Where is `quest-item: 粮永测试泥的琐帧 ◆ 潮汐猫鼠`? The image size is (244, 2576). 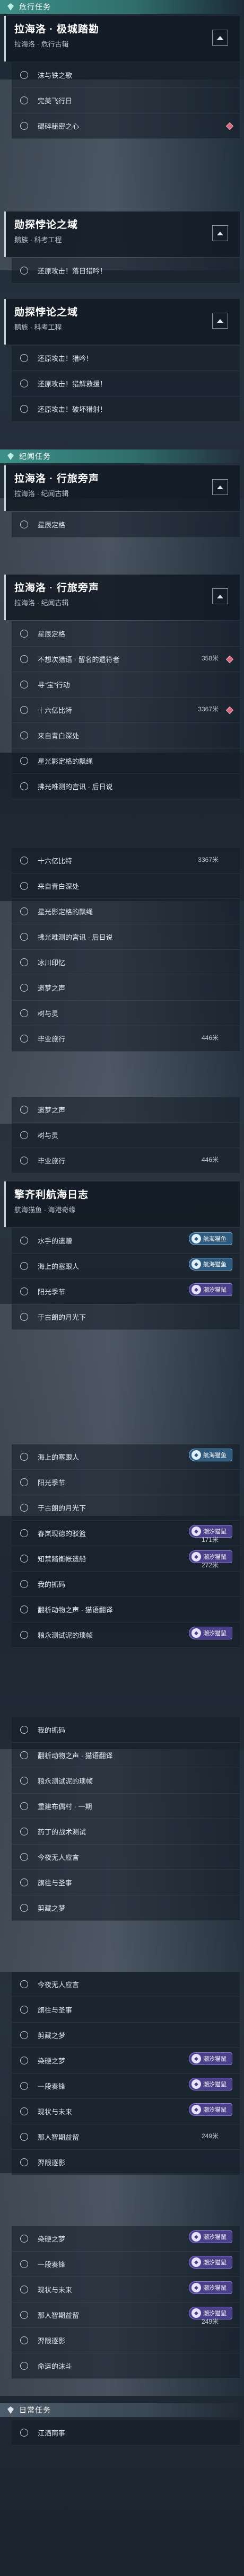 quest-item: 粮永测试泥的琐帧 ◆ 潮汐猫鼠 is located at coordinates (126, 1635).